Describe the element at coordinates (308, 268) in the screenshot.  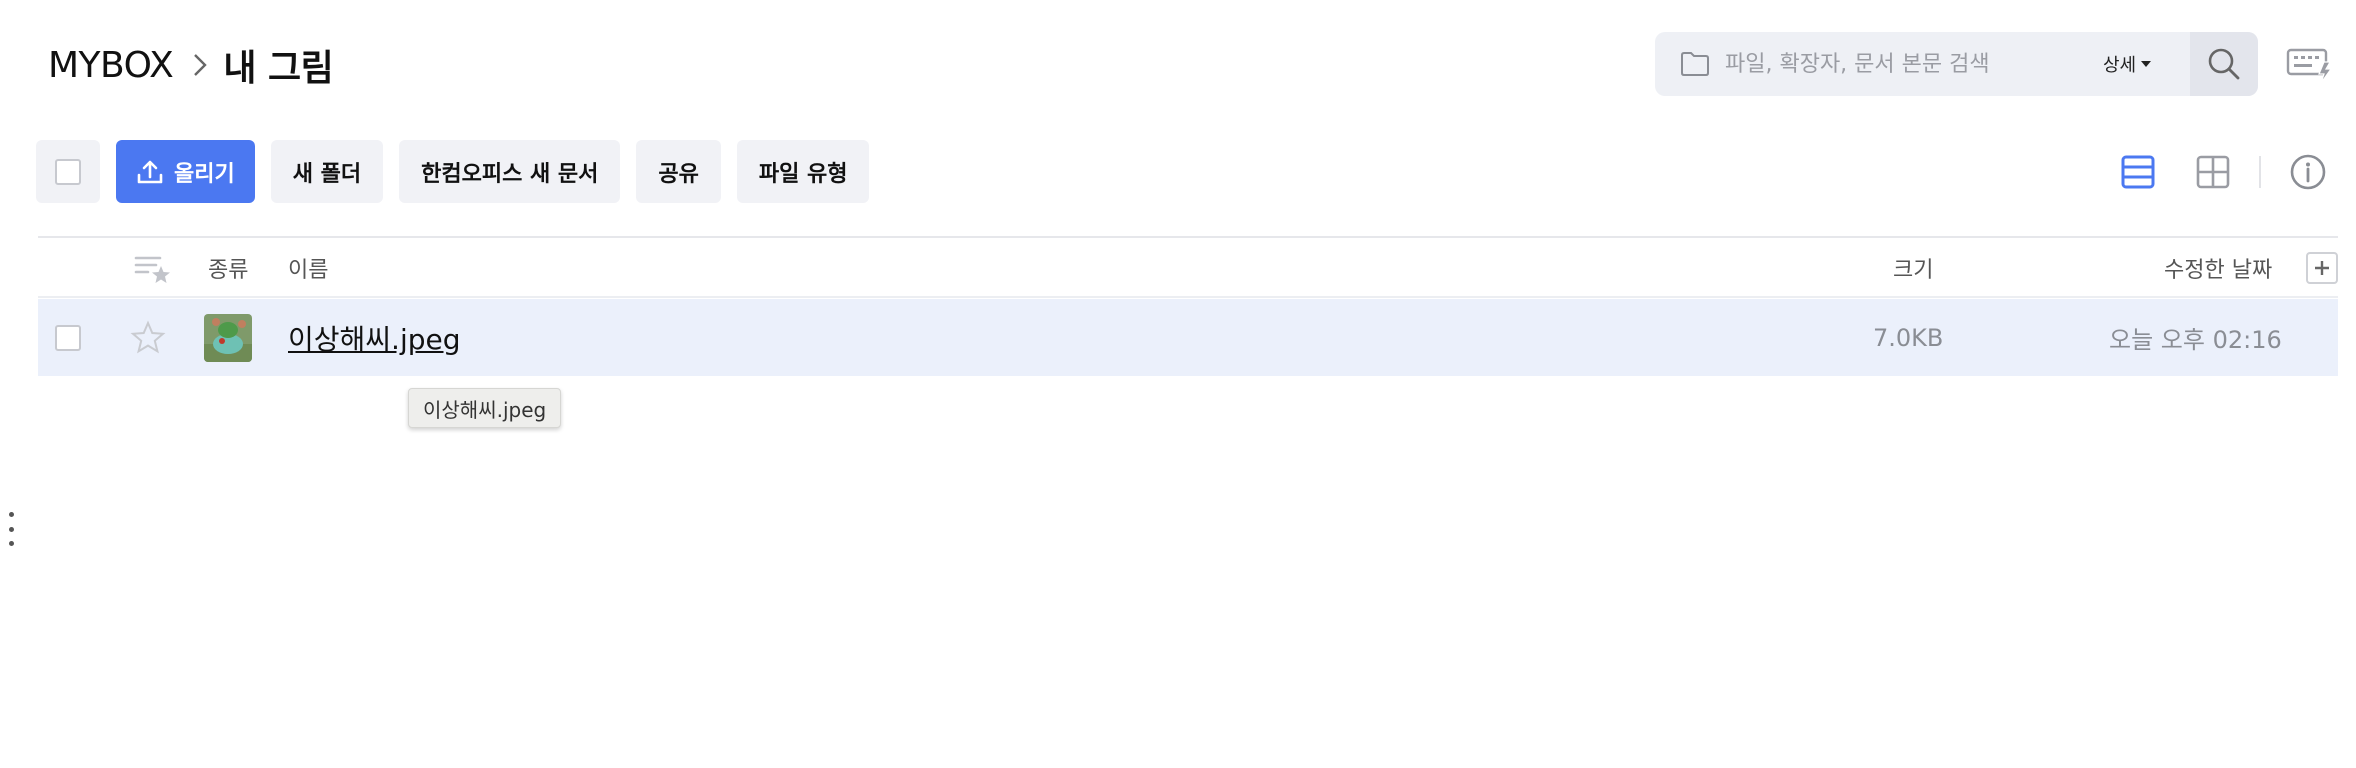
I see `column-header-name: 이름` at that location.